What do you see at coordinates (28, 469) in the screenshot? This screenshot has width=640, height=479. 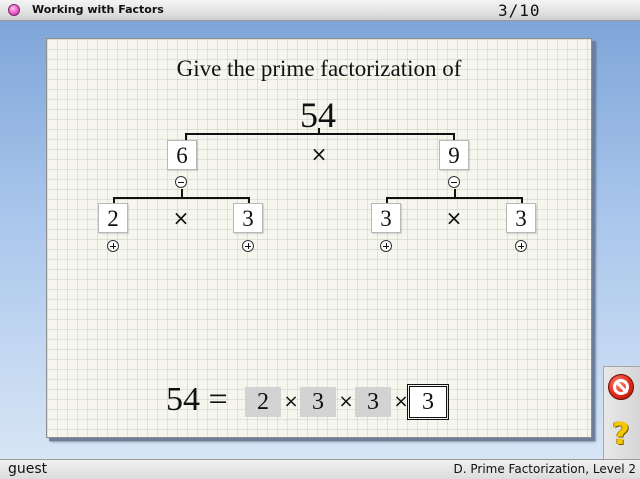 I see `user-name: guest` at bounding box center [28, 469].